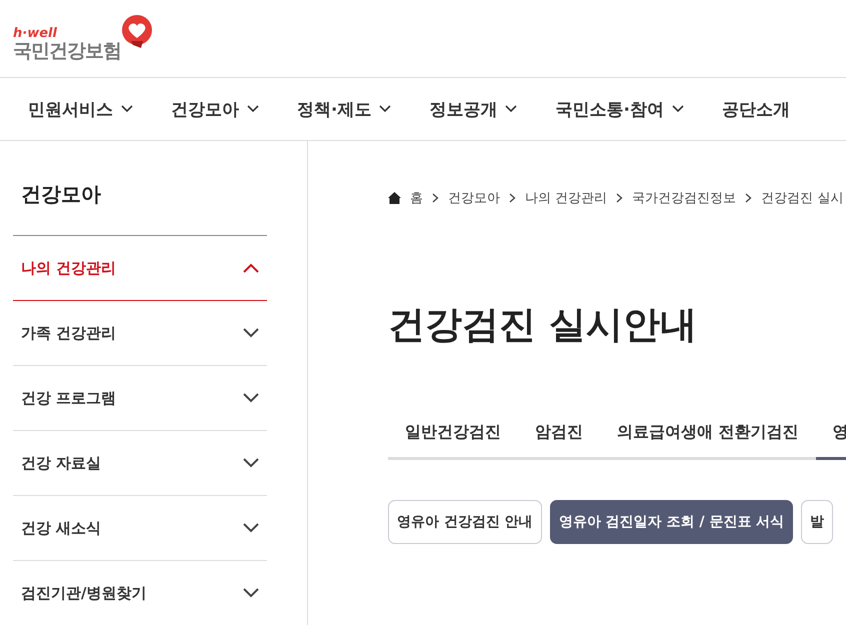 The image size is (846, 625). Describe the element at coordinates (67, 51) in the screenshot. I see `logo-name: 국민건강보험` at that location.